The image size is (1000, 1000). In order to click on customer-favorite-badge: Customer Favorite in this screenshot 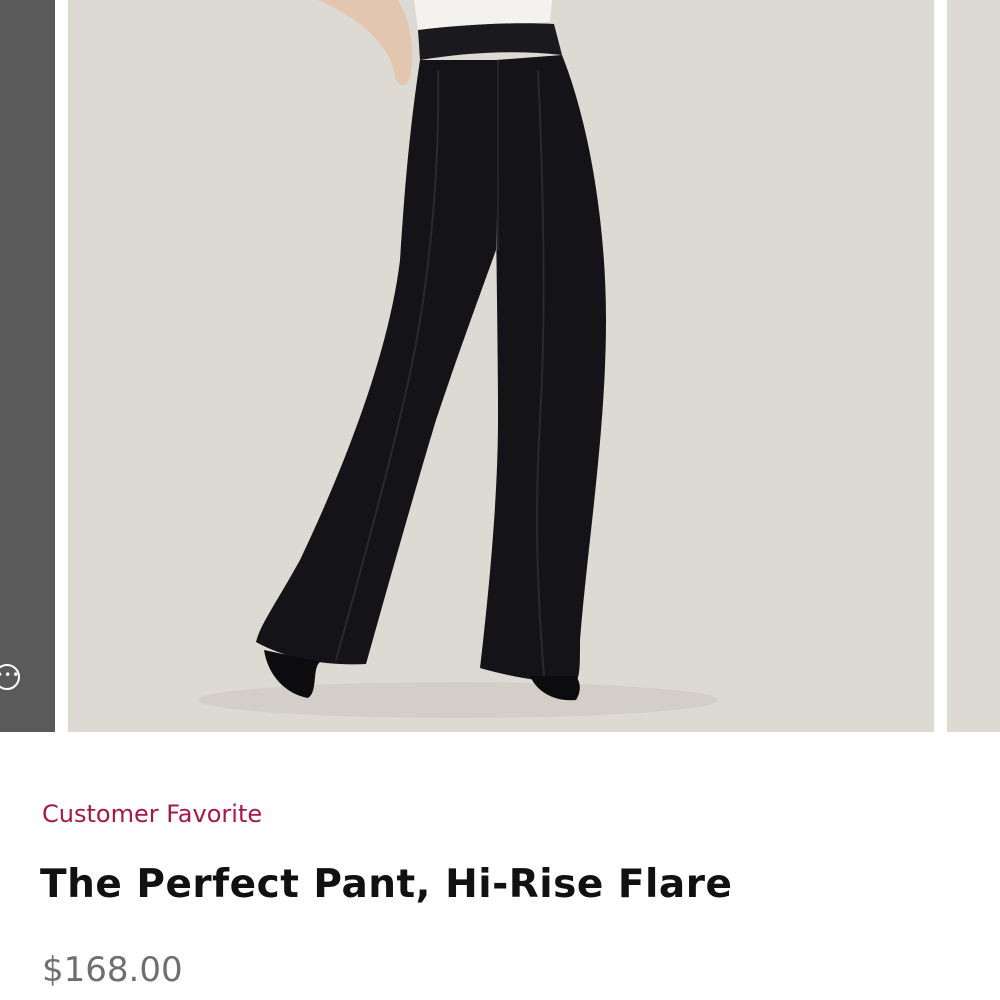, I will do `click(152, 814)`.